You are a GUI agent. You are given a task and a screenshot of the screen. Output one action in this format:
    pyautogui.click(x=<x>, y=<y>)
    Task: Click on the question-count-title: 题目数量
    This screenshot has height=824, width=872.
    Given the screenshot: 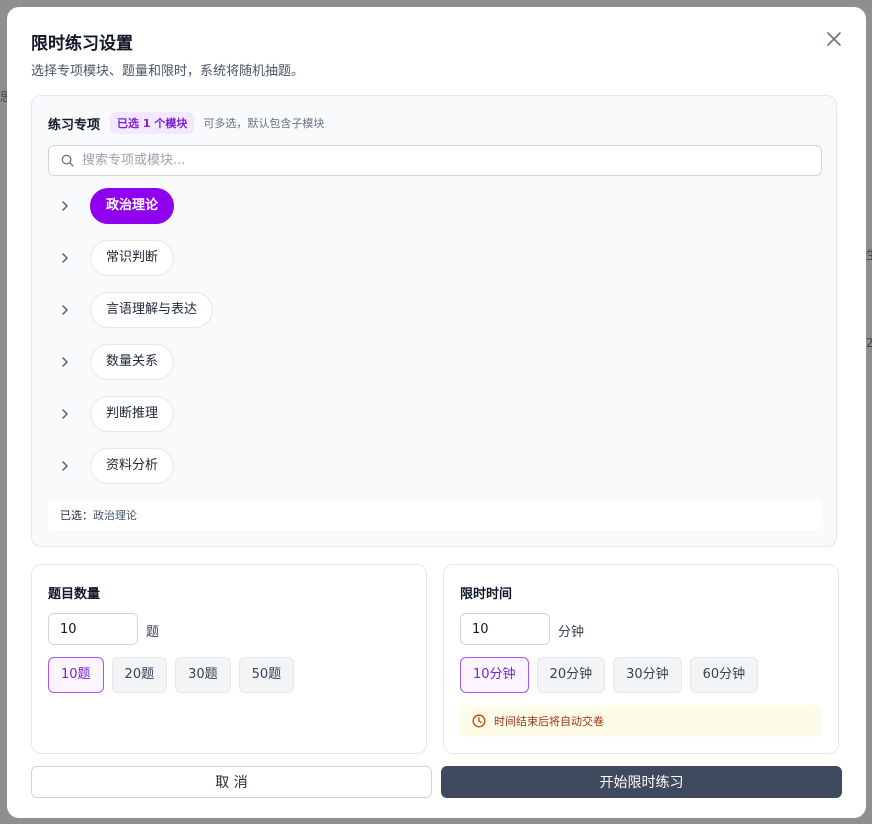 What is the action you would take?
    pyautogui.click(x=74, y=594)
    